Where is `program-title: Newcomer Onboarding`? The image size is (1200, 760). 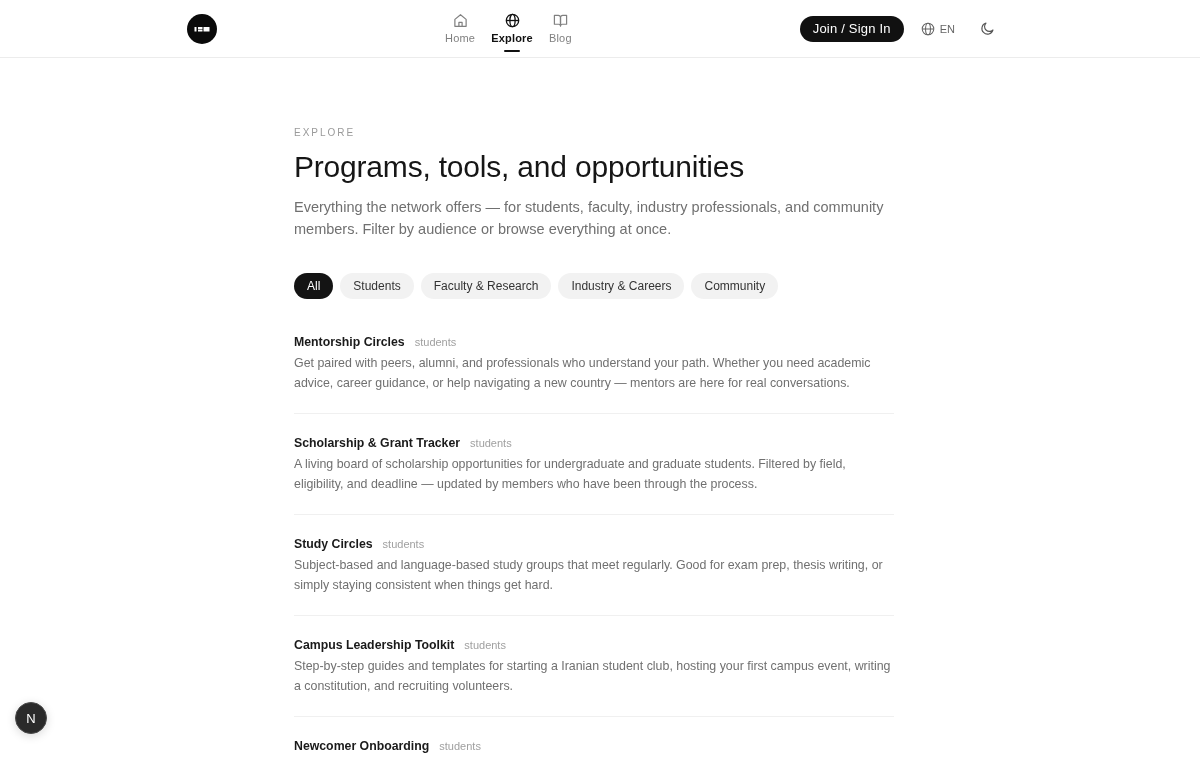 program-title: Newcomer Onboarding is located at coordinates (362, 746).